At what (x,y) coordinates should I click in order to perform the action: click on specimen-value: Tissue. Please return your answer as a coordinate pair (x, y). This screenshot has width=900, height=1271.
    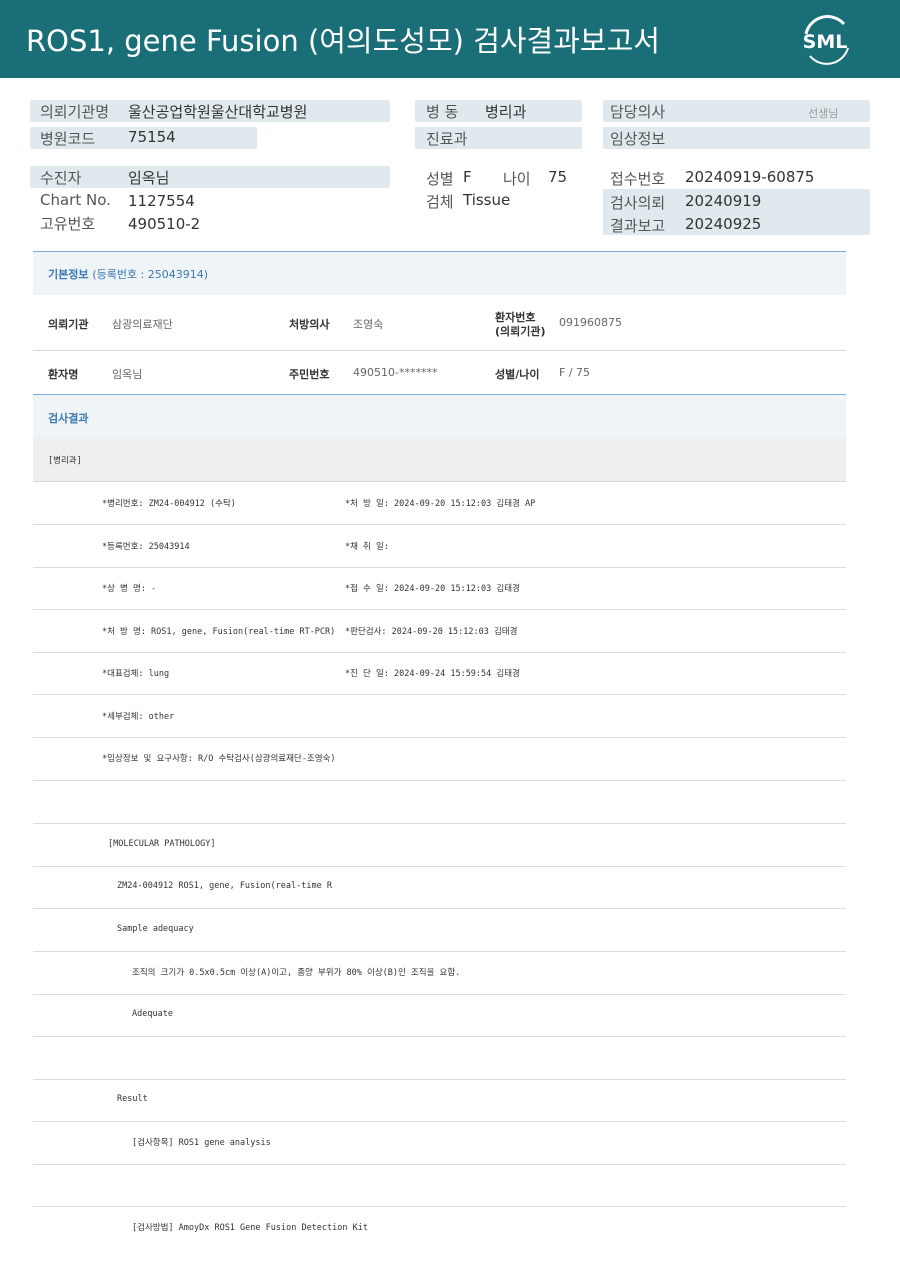
    Looking at the image, I should click on (487, 200).